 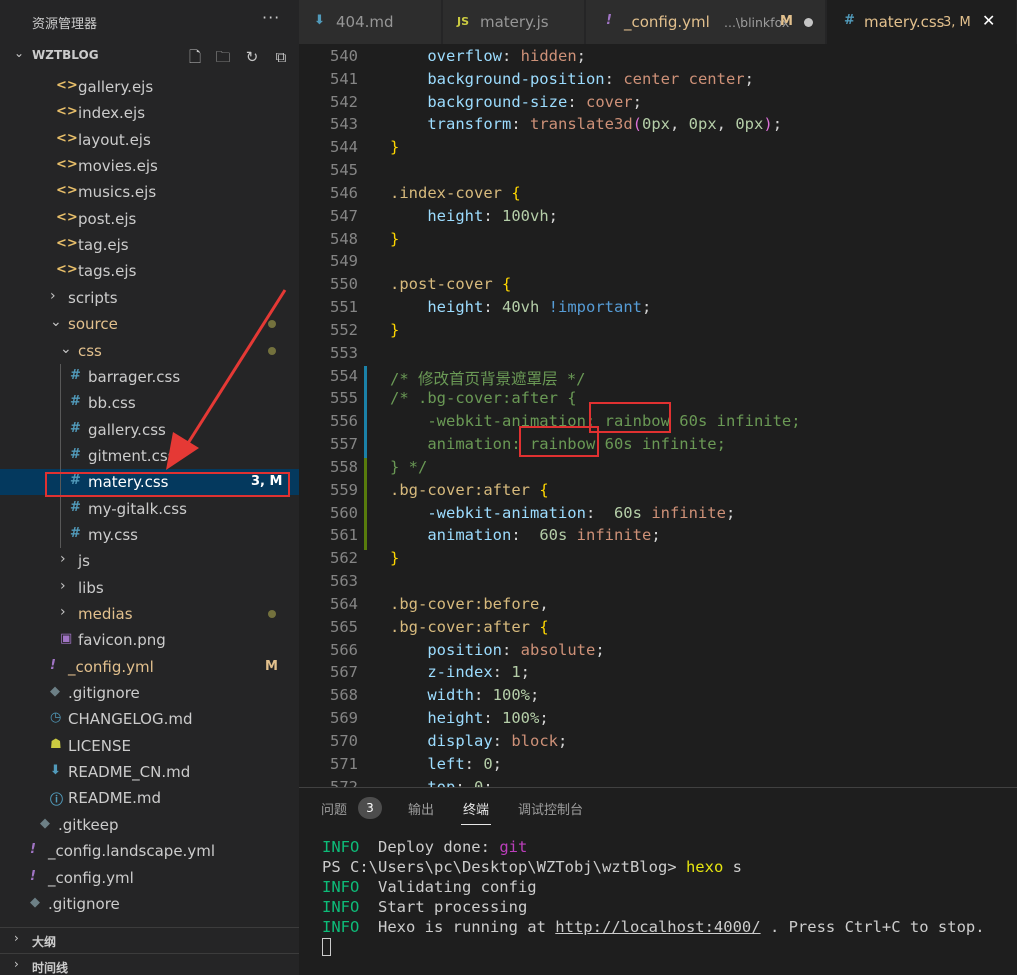 I want to click on explorer-title: 资源管理器, so click(x=65, y=24).